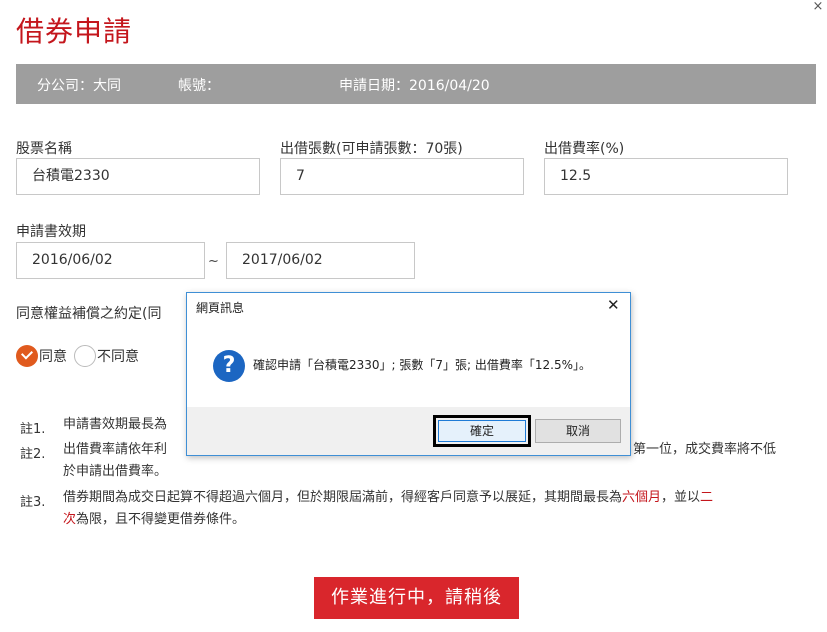  What do you see at coordinates (33, 454) in the screenshot?
I see `note-2-tag: 註2.` at bounding box center [33, 454].